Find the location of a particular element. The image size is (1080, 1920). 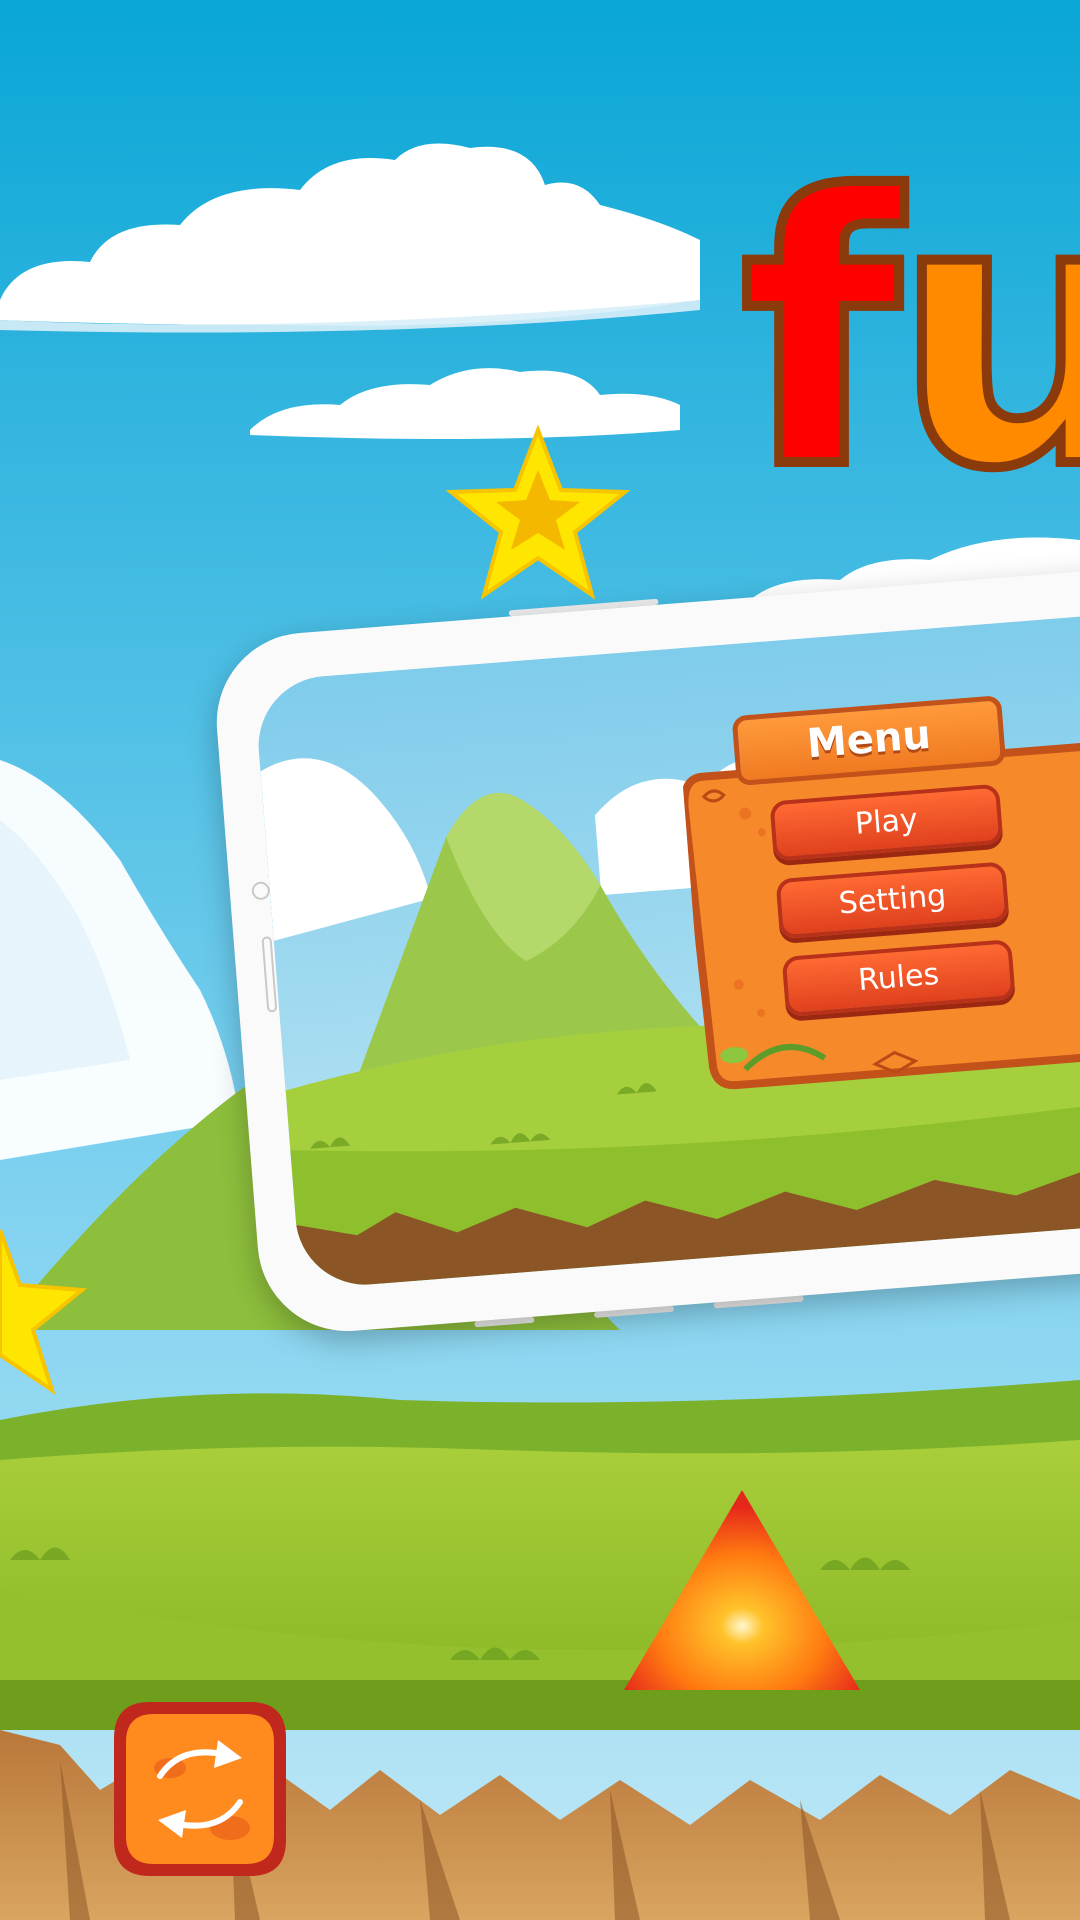

game-title: fu is located at coordinates (907, 335).